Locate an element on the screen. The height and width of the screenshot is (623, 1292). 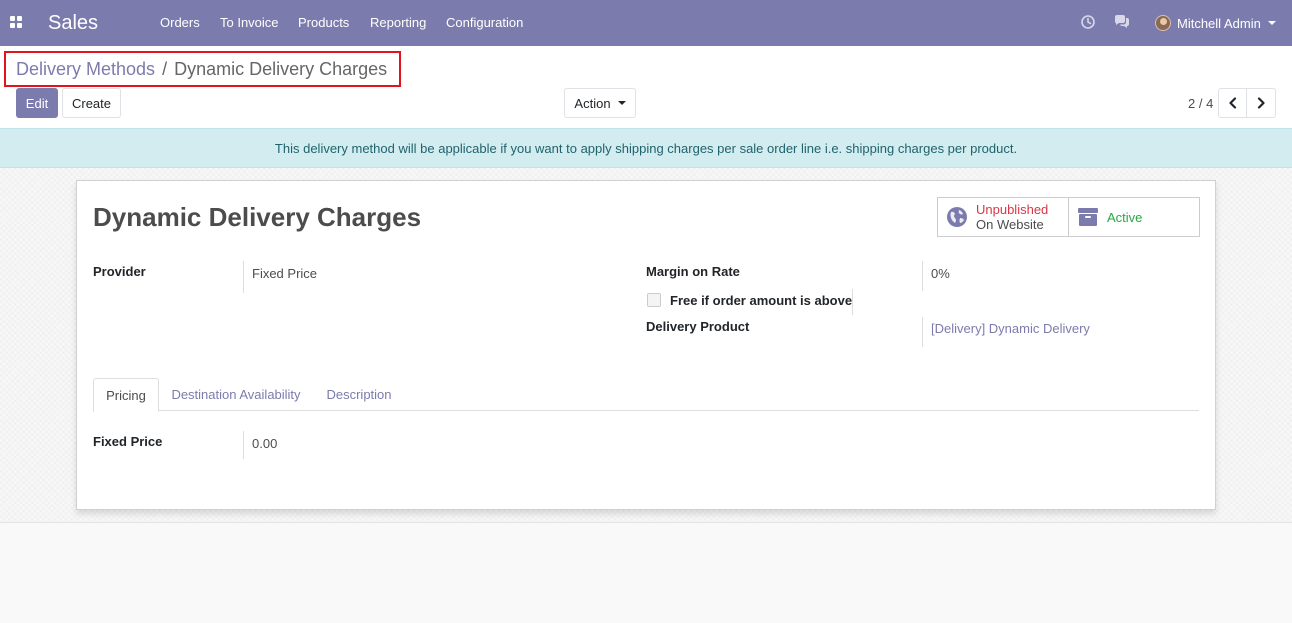
free-over-checkbox is located at coordinates (654, 300).